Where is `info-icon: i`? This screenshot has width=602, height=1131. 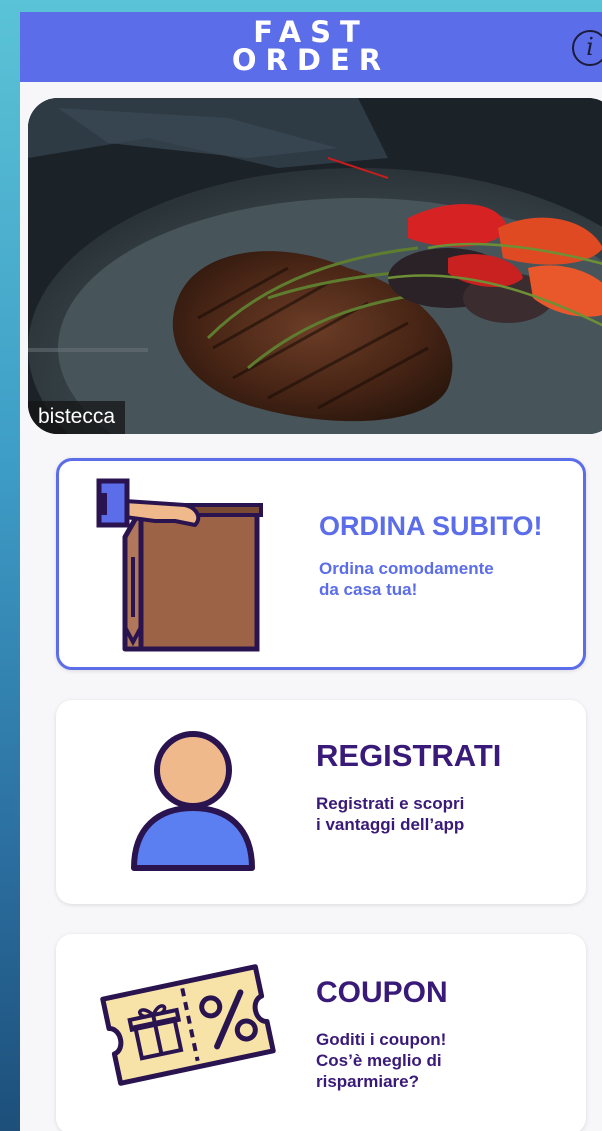 info-icon: i is located at coordinates (587, 48).